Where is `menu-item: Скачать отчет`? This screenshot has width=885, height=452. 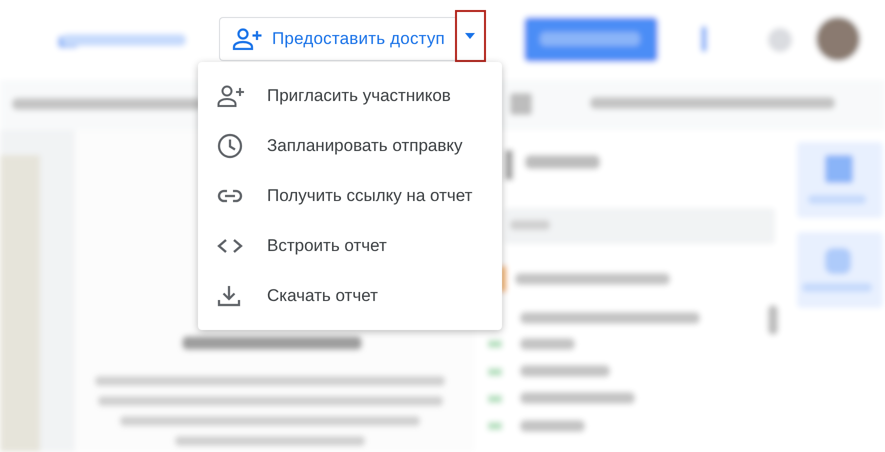 menu-item: Скачать отчет is located at coordinates (350, 296).